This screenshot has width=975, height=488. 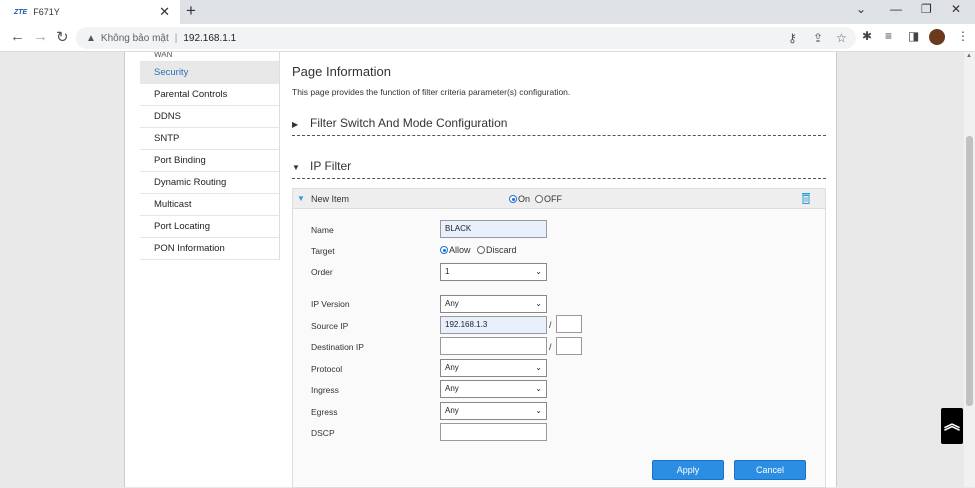 I want to click on discard-radio, so click(x=481, y=250).